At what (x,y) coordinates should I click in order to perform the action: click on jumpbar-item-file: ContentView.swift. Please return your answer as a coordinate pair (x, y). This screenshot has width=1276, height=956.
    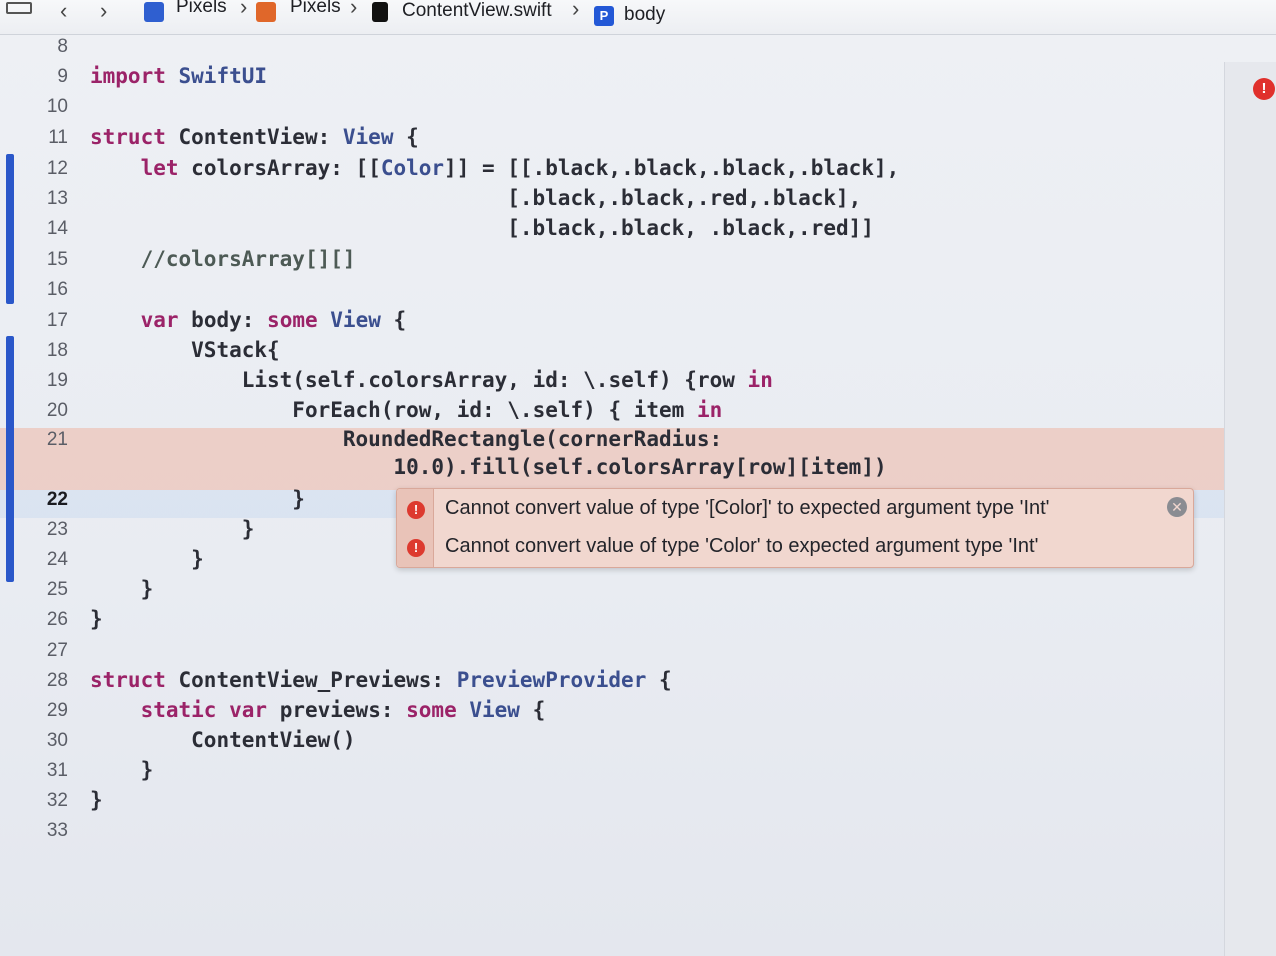
    Looking at the image, I should click on (477, 14).